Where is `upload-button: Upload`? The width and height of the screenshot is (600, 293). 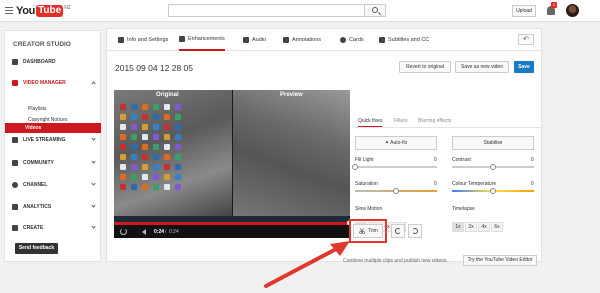
upload-button: Upload is located at coordinates (524, 11).